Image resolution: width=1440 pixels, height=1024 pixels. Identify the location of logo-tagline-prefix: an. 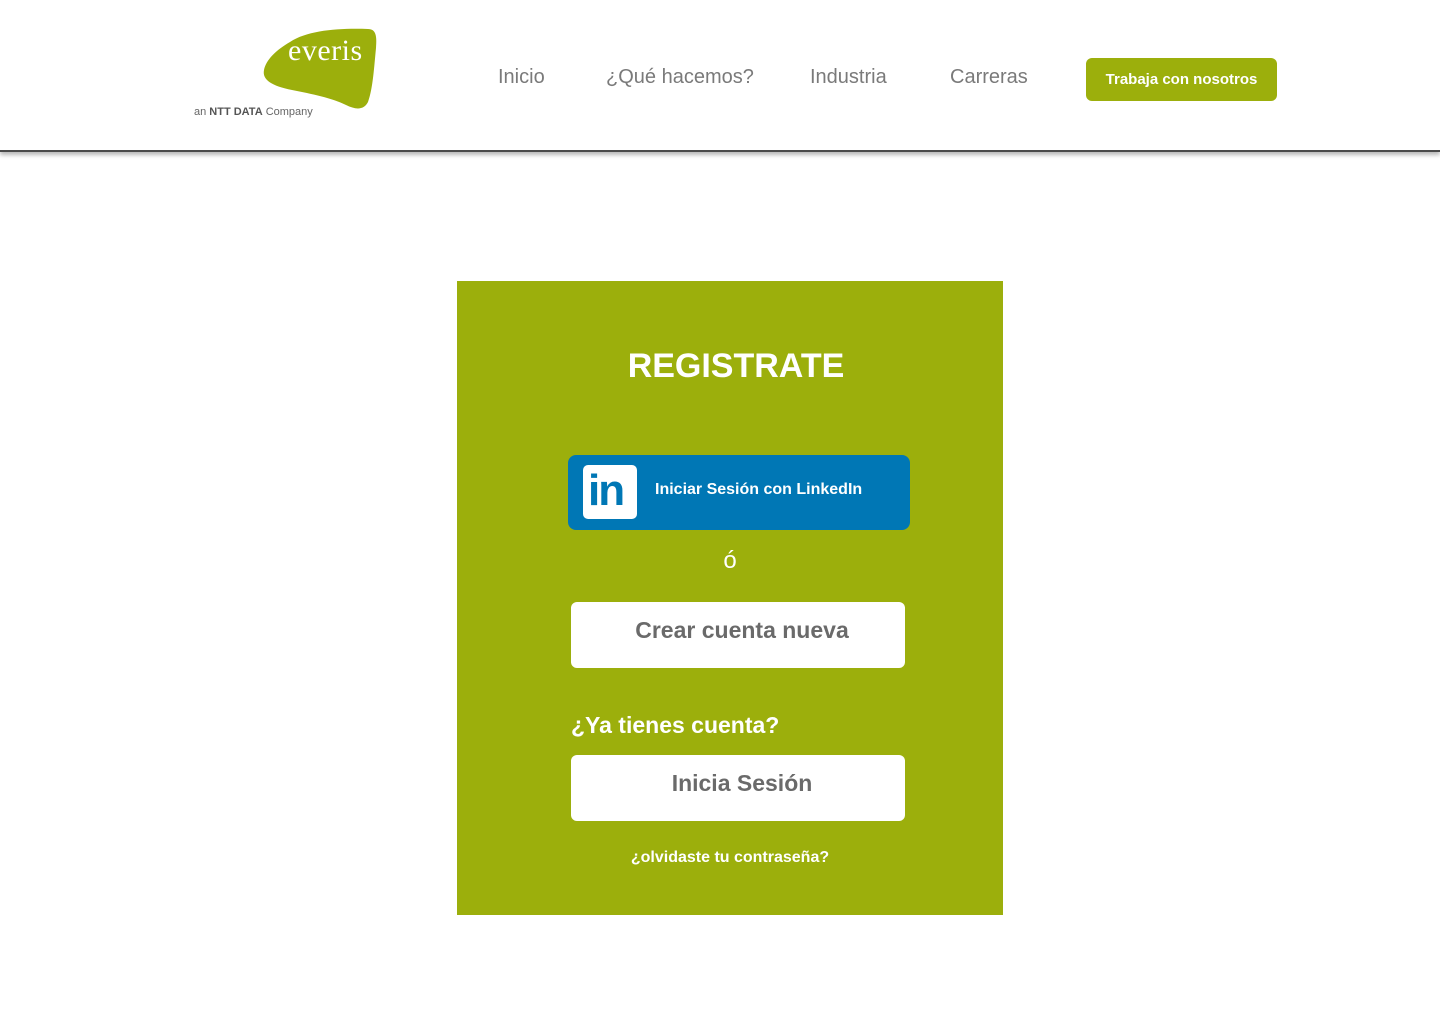
(202, 112).